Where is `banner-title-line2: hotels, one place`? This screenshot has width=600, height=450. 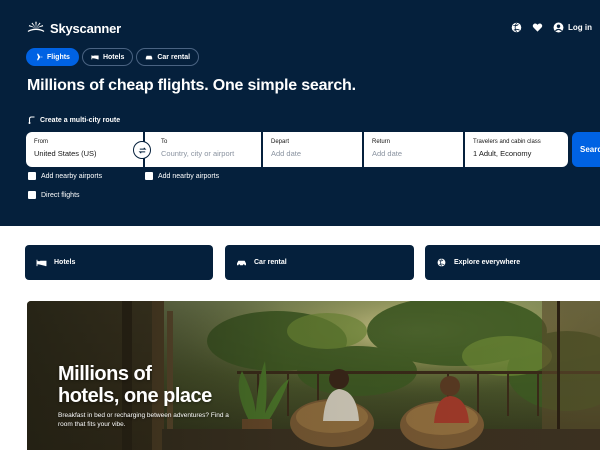
banner-title-line2: hotels, one place is located at coordinates (135, 396).